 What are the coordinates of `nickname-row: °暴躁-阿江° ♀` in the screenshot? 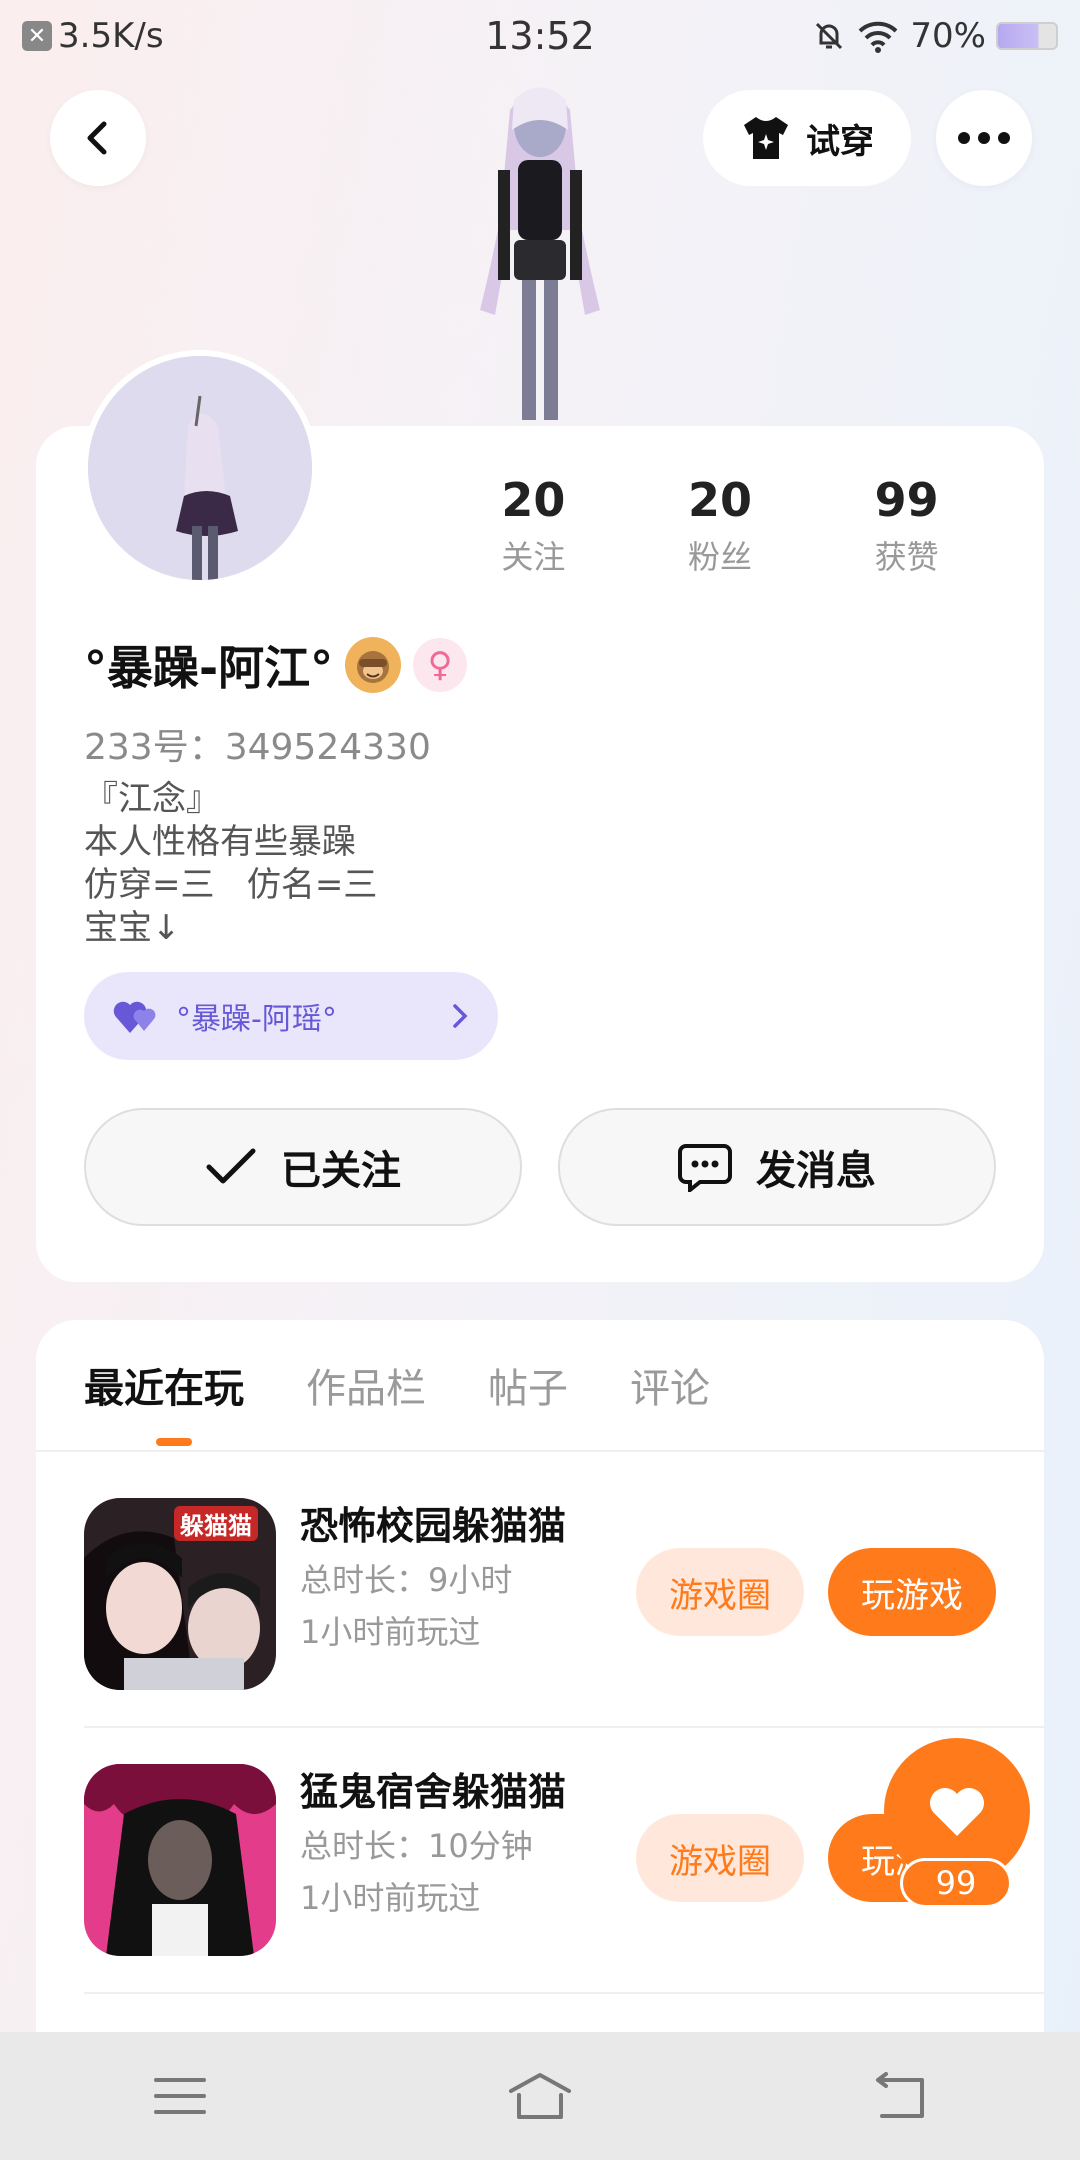 It's located at (276, 665).